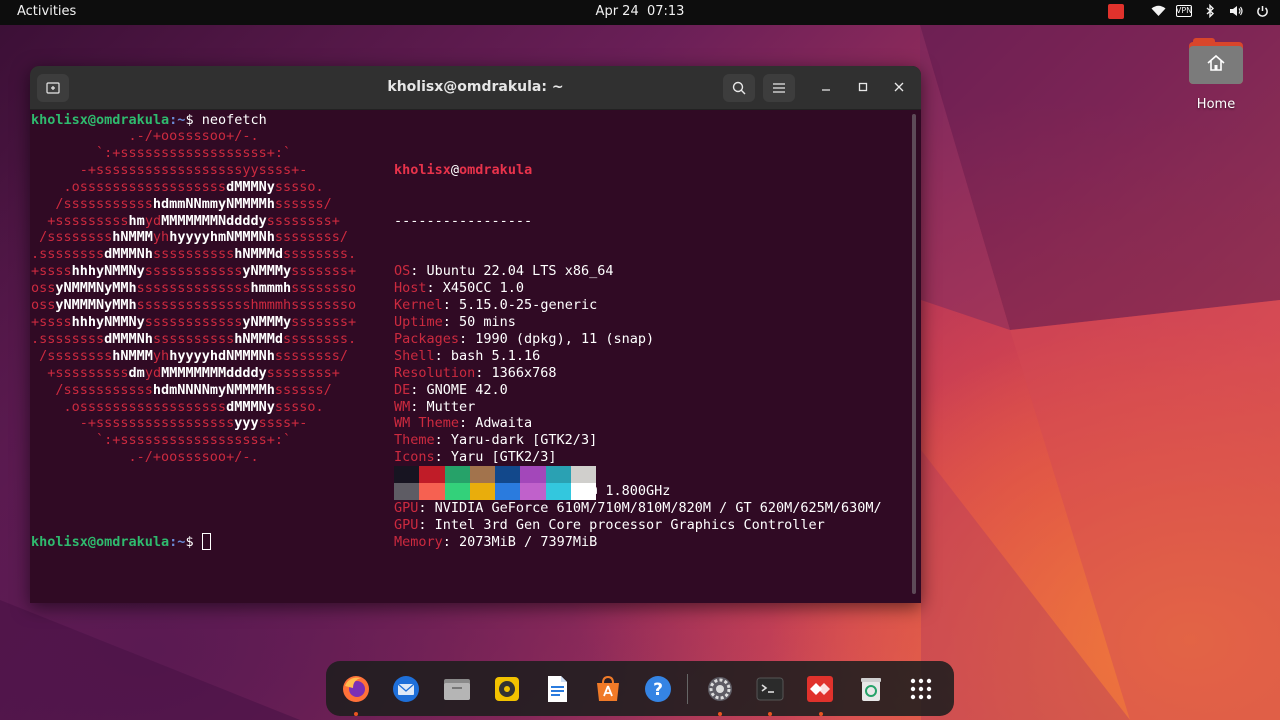  Describe the element at coordinates (194, 321) in the screenshot. I see `ascii-art-line: +sssshhhyNMMNyssssssssssssyNMMMysssssss+` at that location.